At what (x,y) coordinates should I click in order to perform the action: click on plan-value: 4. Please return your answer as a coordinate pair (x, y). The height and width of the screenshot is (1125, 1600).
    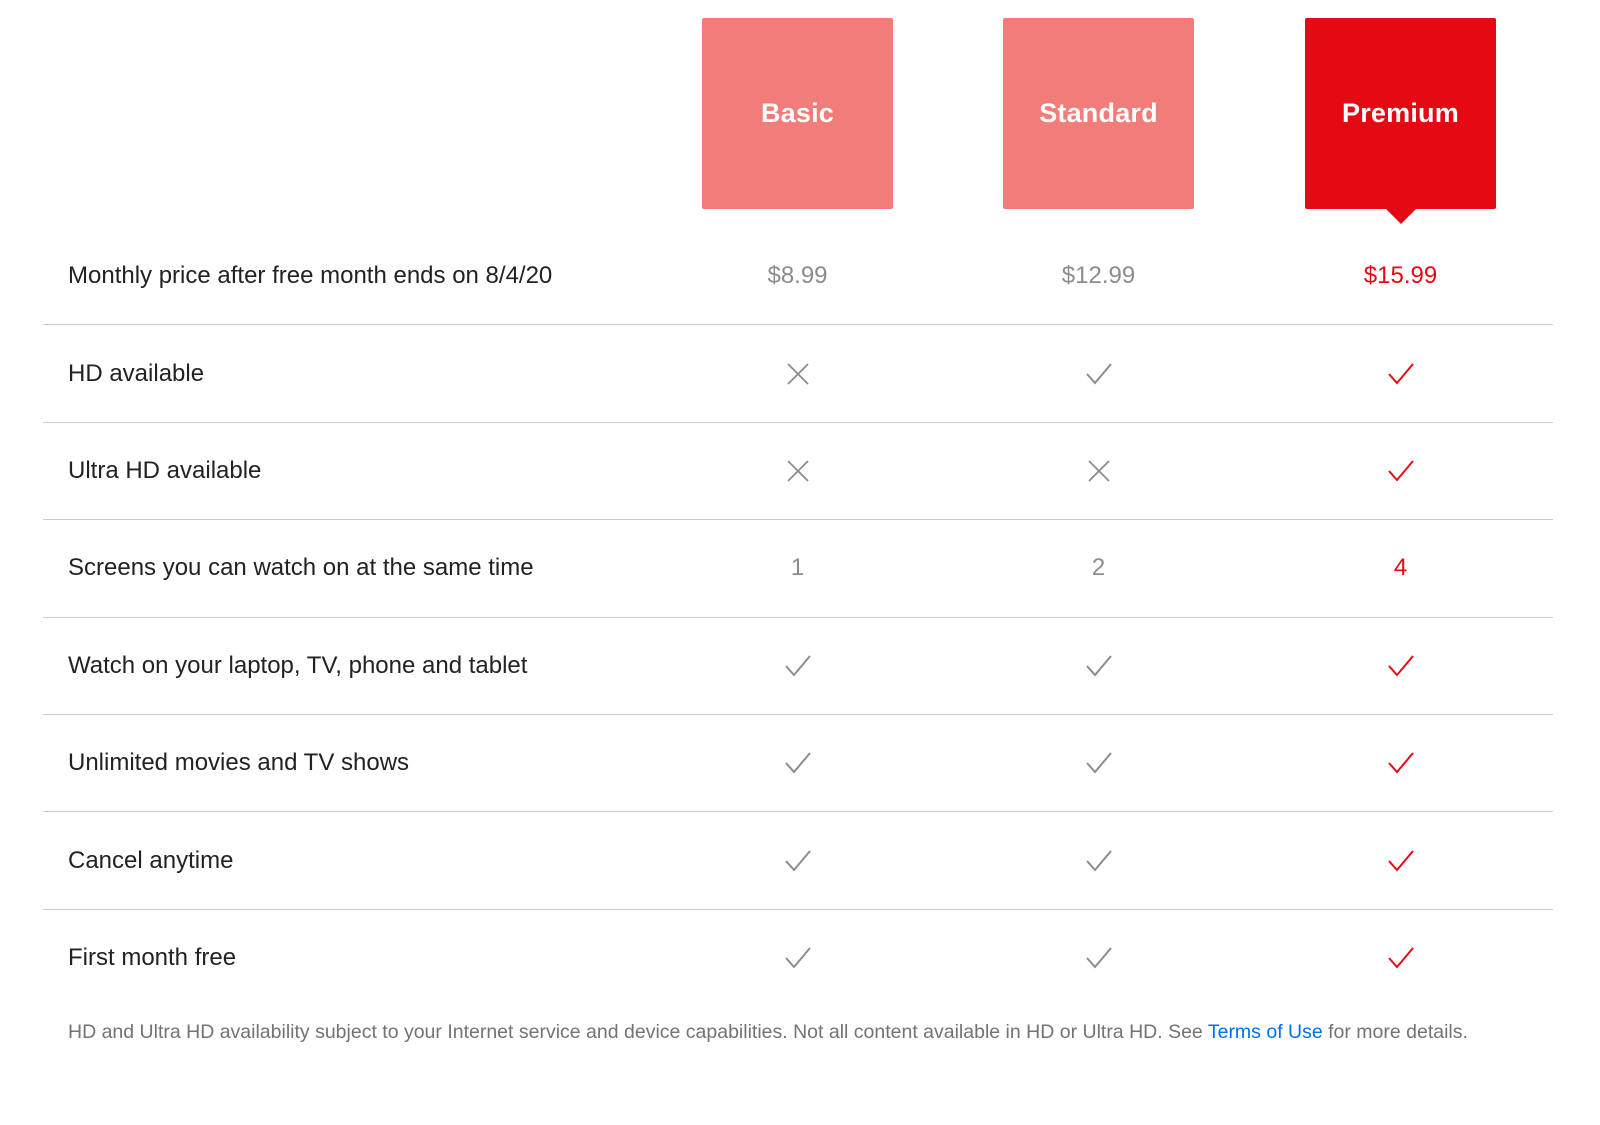
    Looking at the image, I should click on (1400, 568).